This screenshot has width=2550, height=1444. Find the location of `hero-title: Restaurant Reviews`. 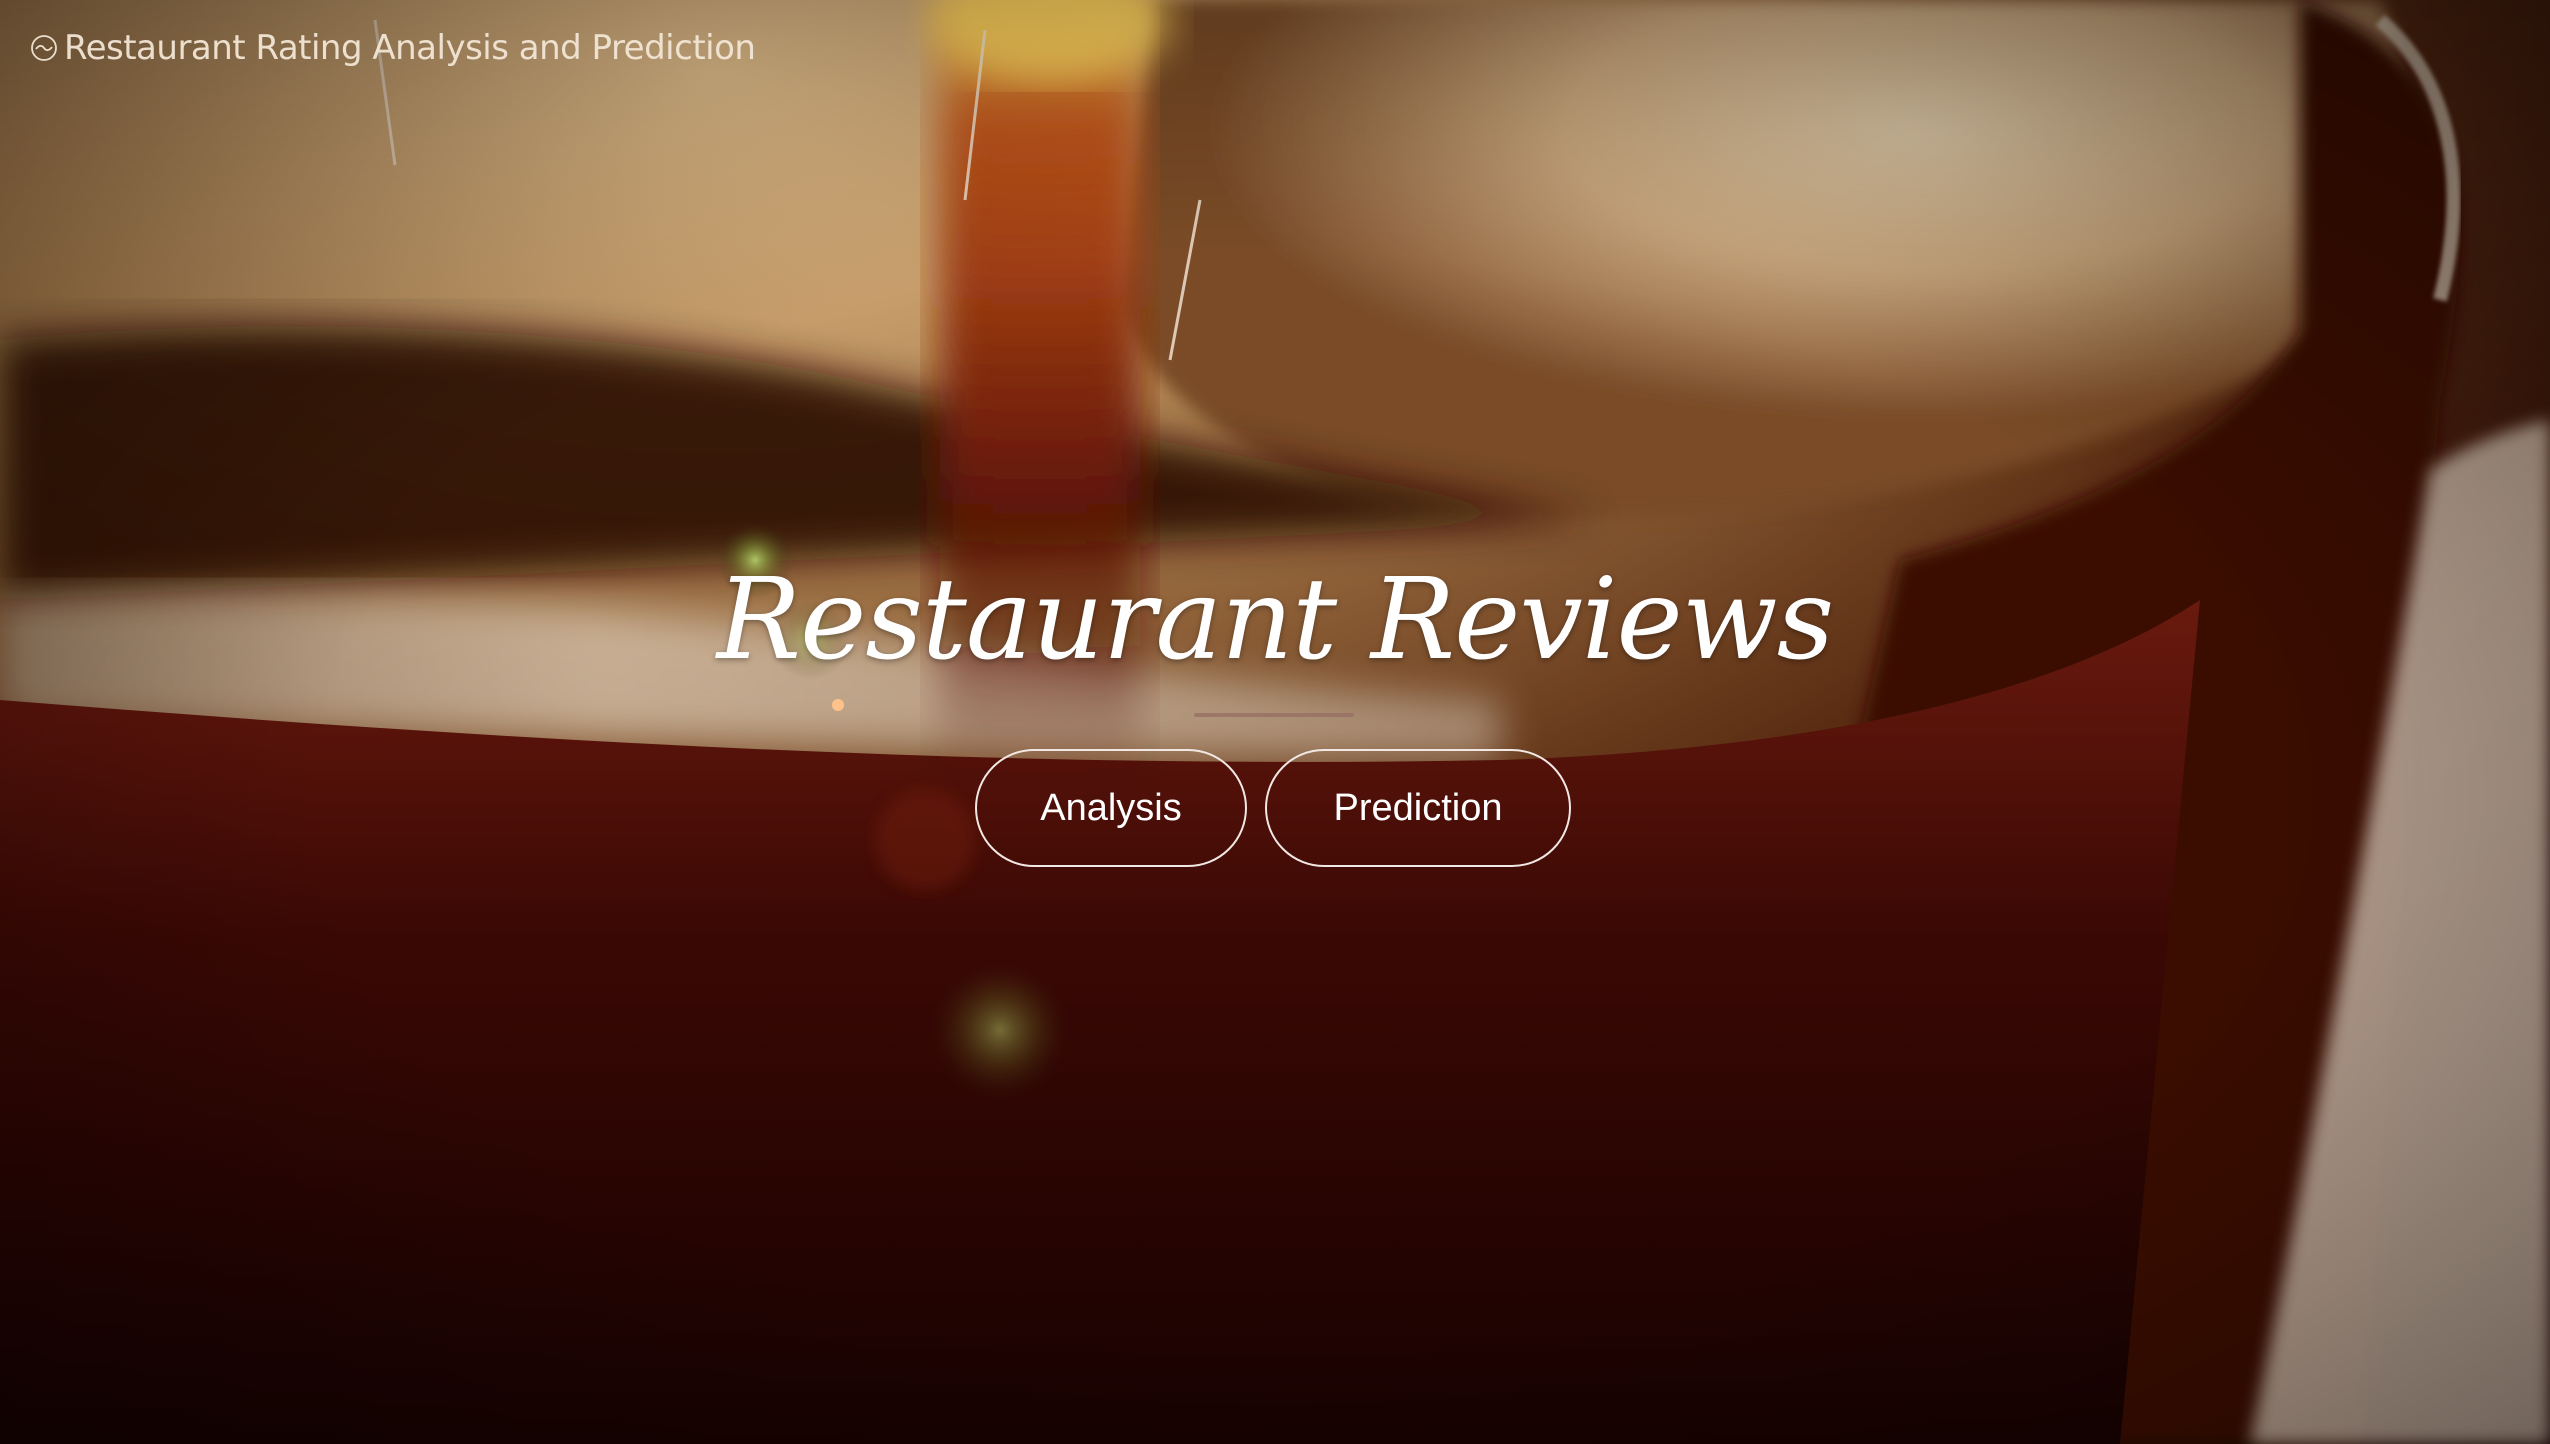

hero-title: Restaurant Reviews is located at coordinates (1275, 620).